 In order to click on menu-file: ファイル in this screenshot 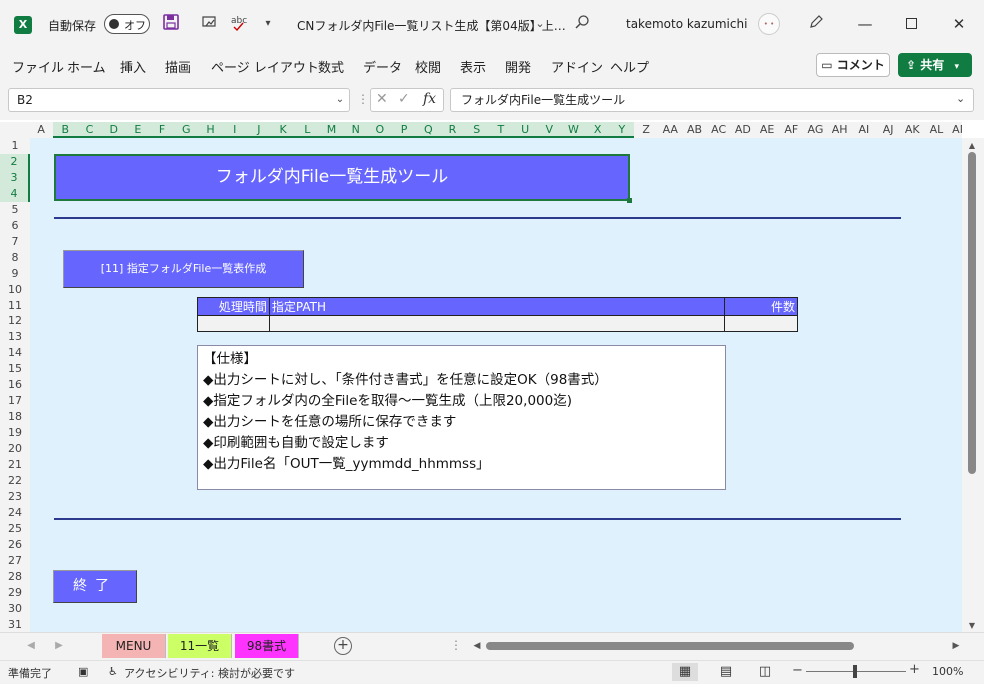, I will do `click(38, 66)`.